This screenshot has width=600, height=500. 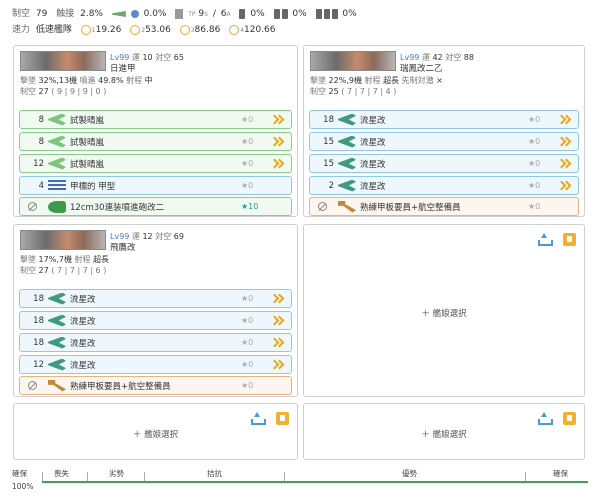 What do you see at coordinates (276, 14) in the screenshot?
I see `ammo-icon` at bounding box center [276, 14].